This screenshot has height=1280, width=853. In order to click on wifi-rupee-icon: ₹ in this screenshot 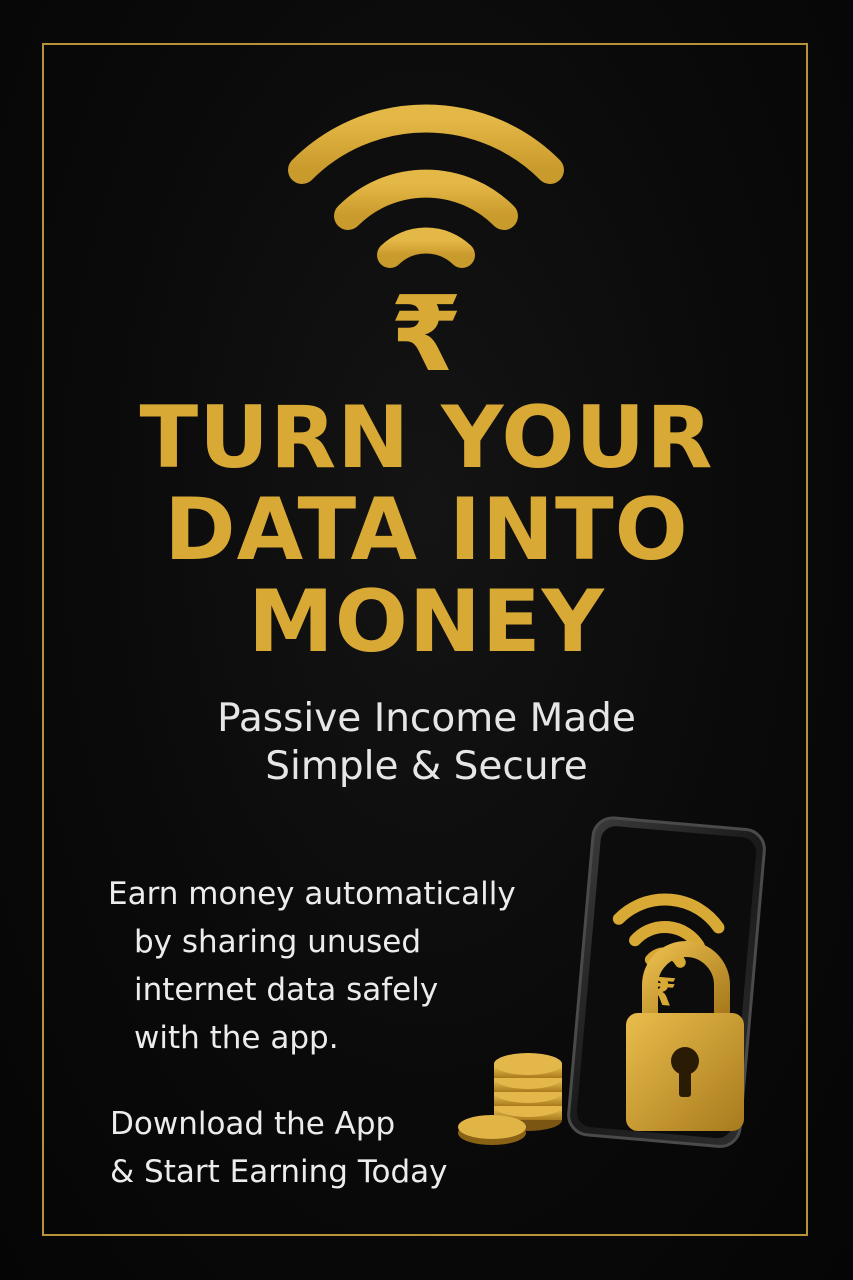, I will do `click(426, 246)`.